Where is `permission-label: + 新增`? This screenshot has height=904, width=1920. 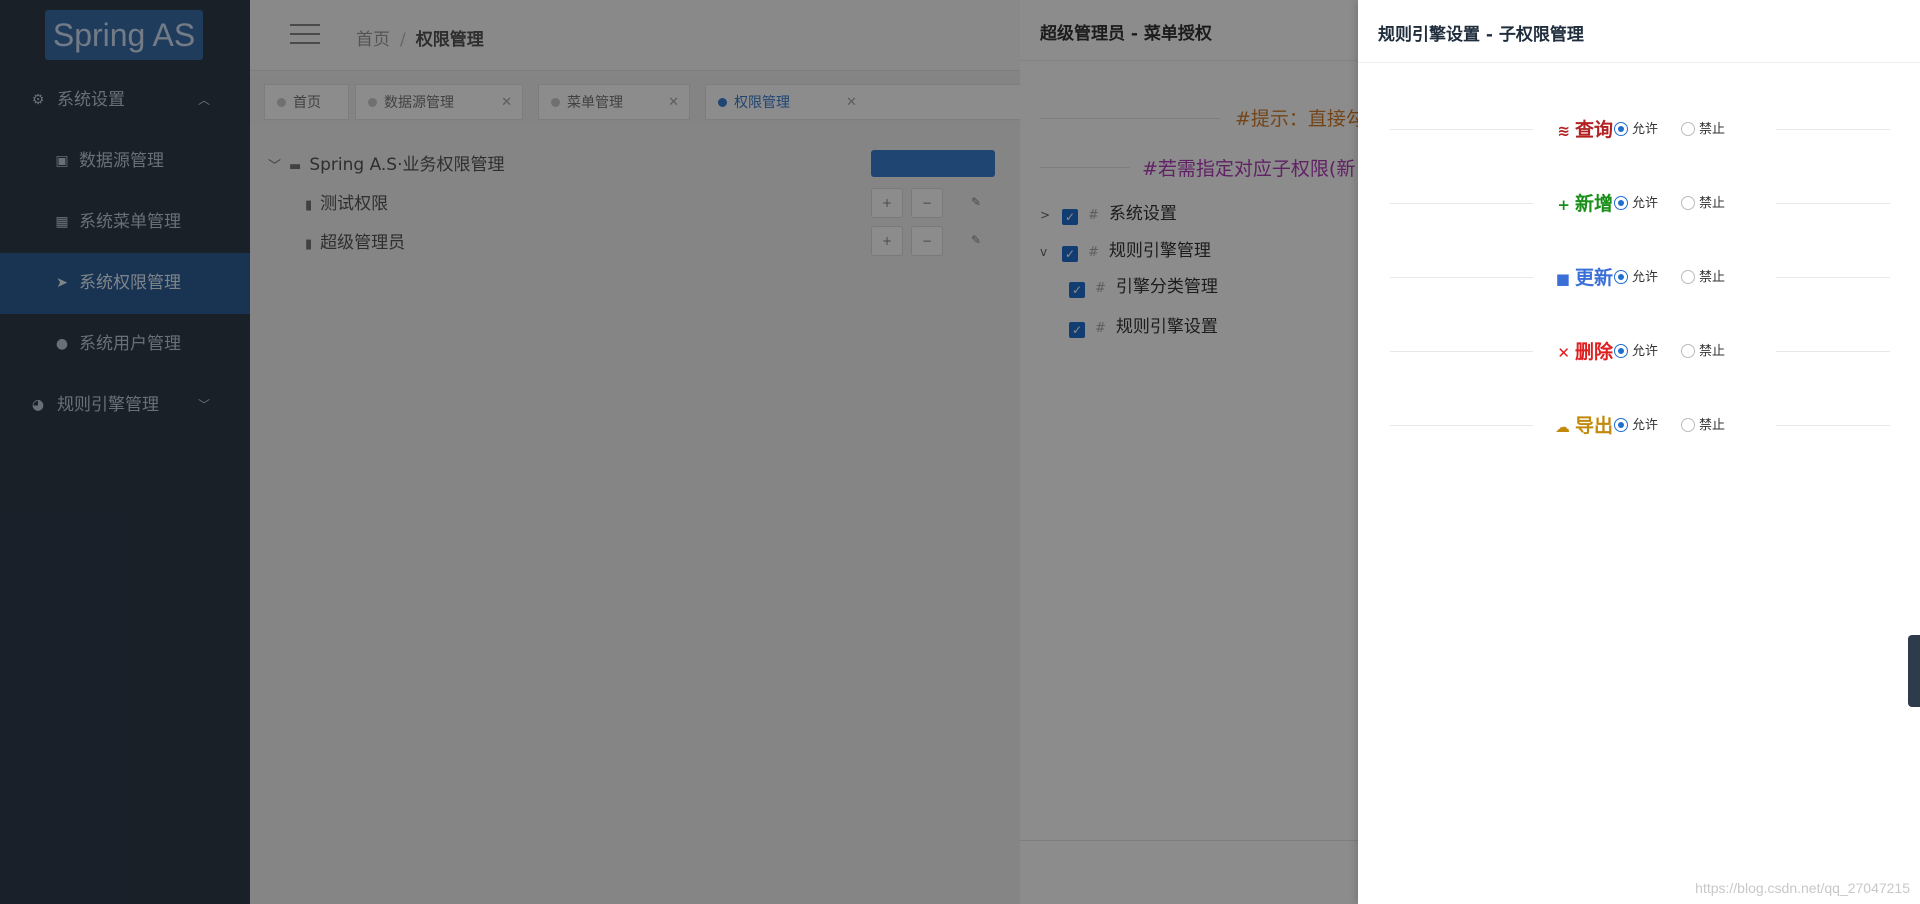
permission-label: + 新增 is located at coordinates (1585, 204).